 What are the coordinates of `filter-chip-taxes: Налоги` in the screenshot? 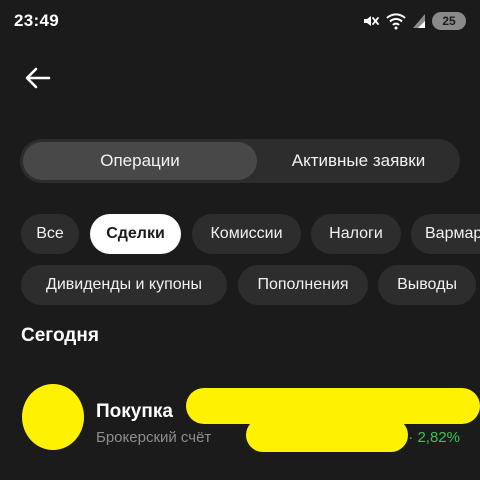 It's located at (356, 234).